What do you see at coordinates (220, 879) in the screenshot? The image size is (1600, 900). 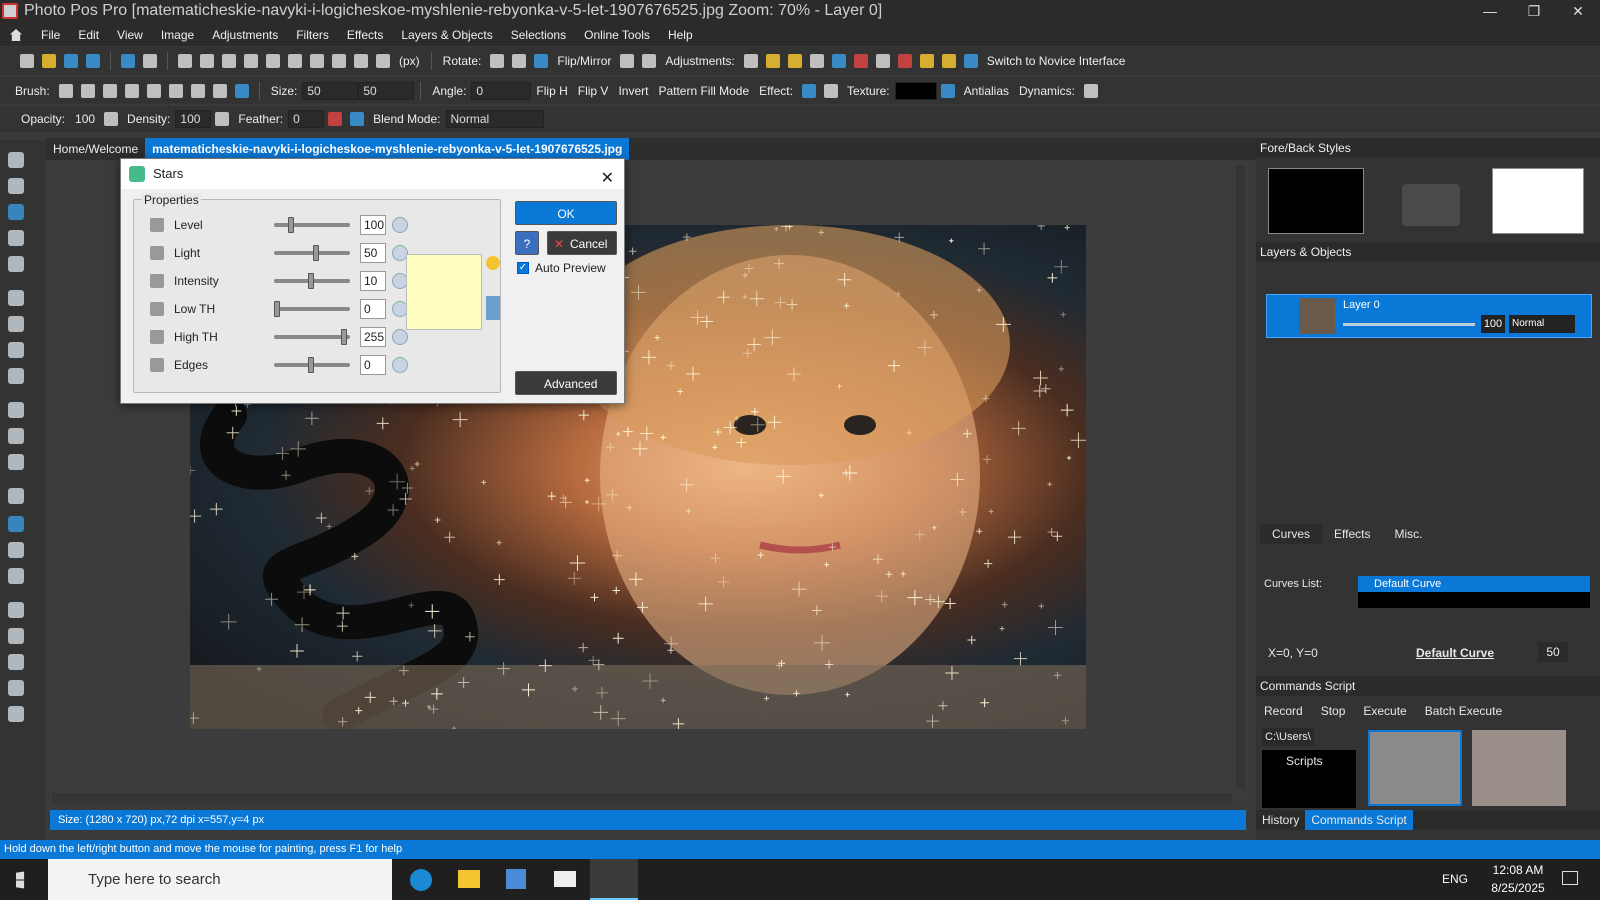 I see `taskbar-search: Type here to search` at bounding box center [220, 879].